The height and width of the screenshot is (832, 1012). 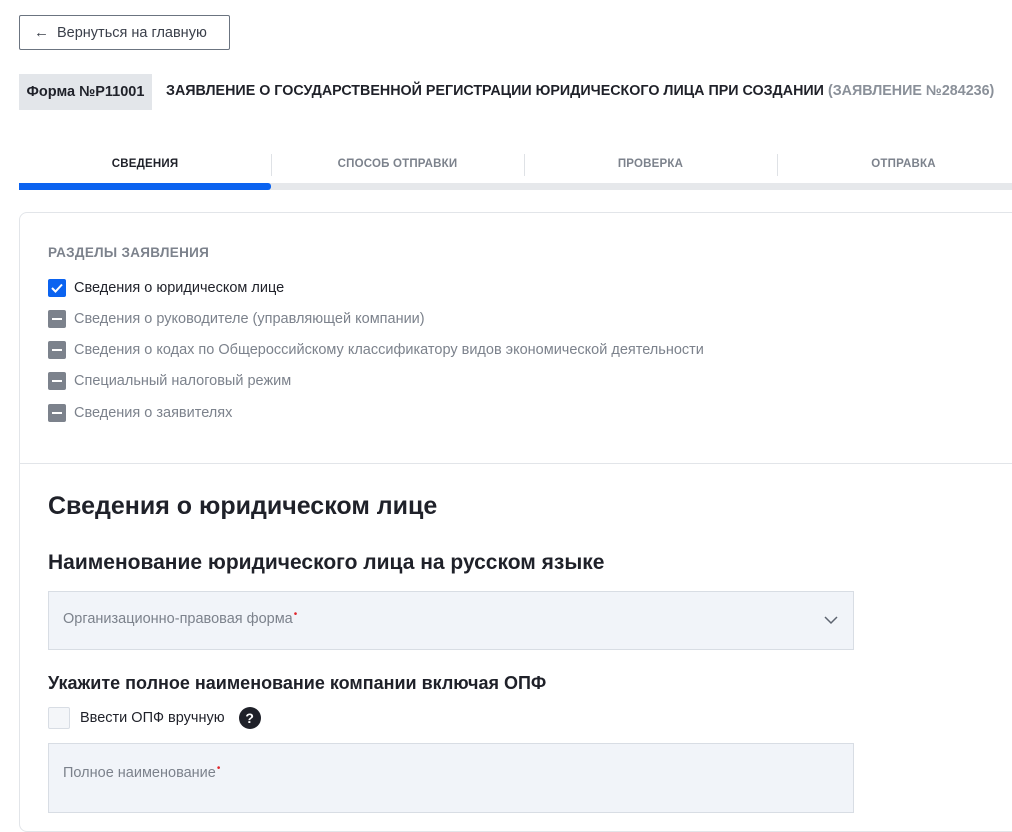 I want to click on step-sposob-otpravki: СПОСОБ ОТПРАВКИ, so click(x=397, y=164).